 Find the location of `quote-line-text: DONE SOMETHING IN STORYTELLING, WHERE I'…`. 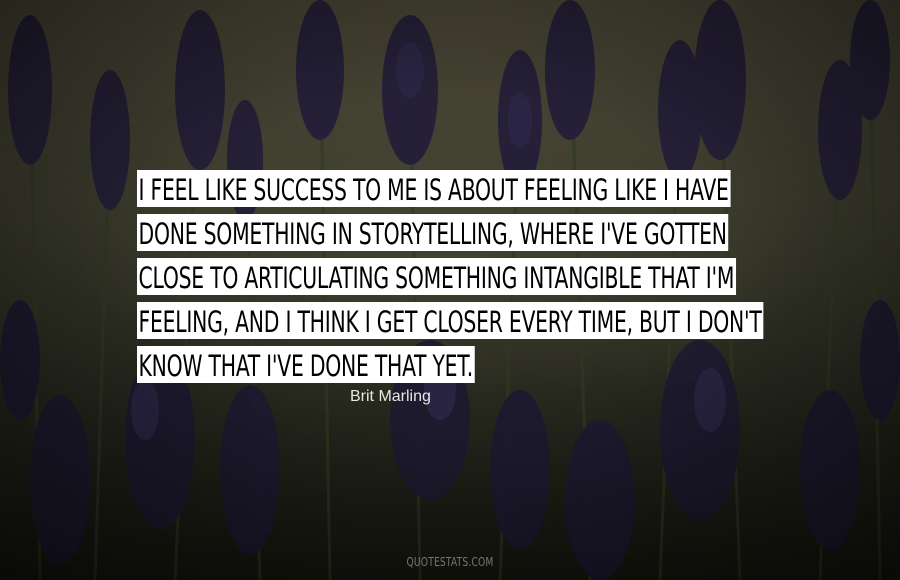

quote-line-text: DONE SOMETHING IN STORYTELLING, WHERE I'… is located at coordinates (433, 232).